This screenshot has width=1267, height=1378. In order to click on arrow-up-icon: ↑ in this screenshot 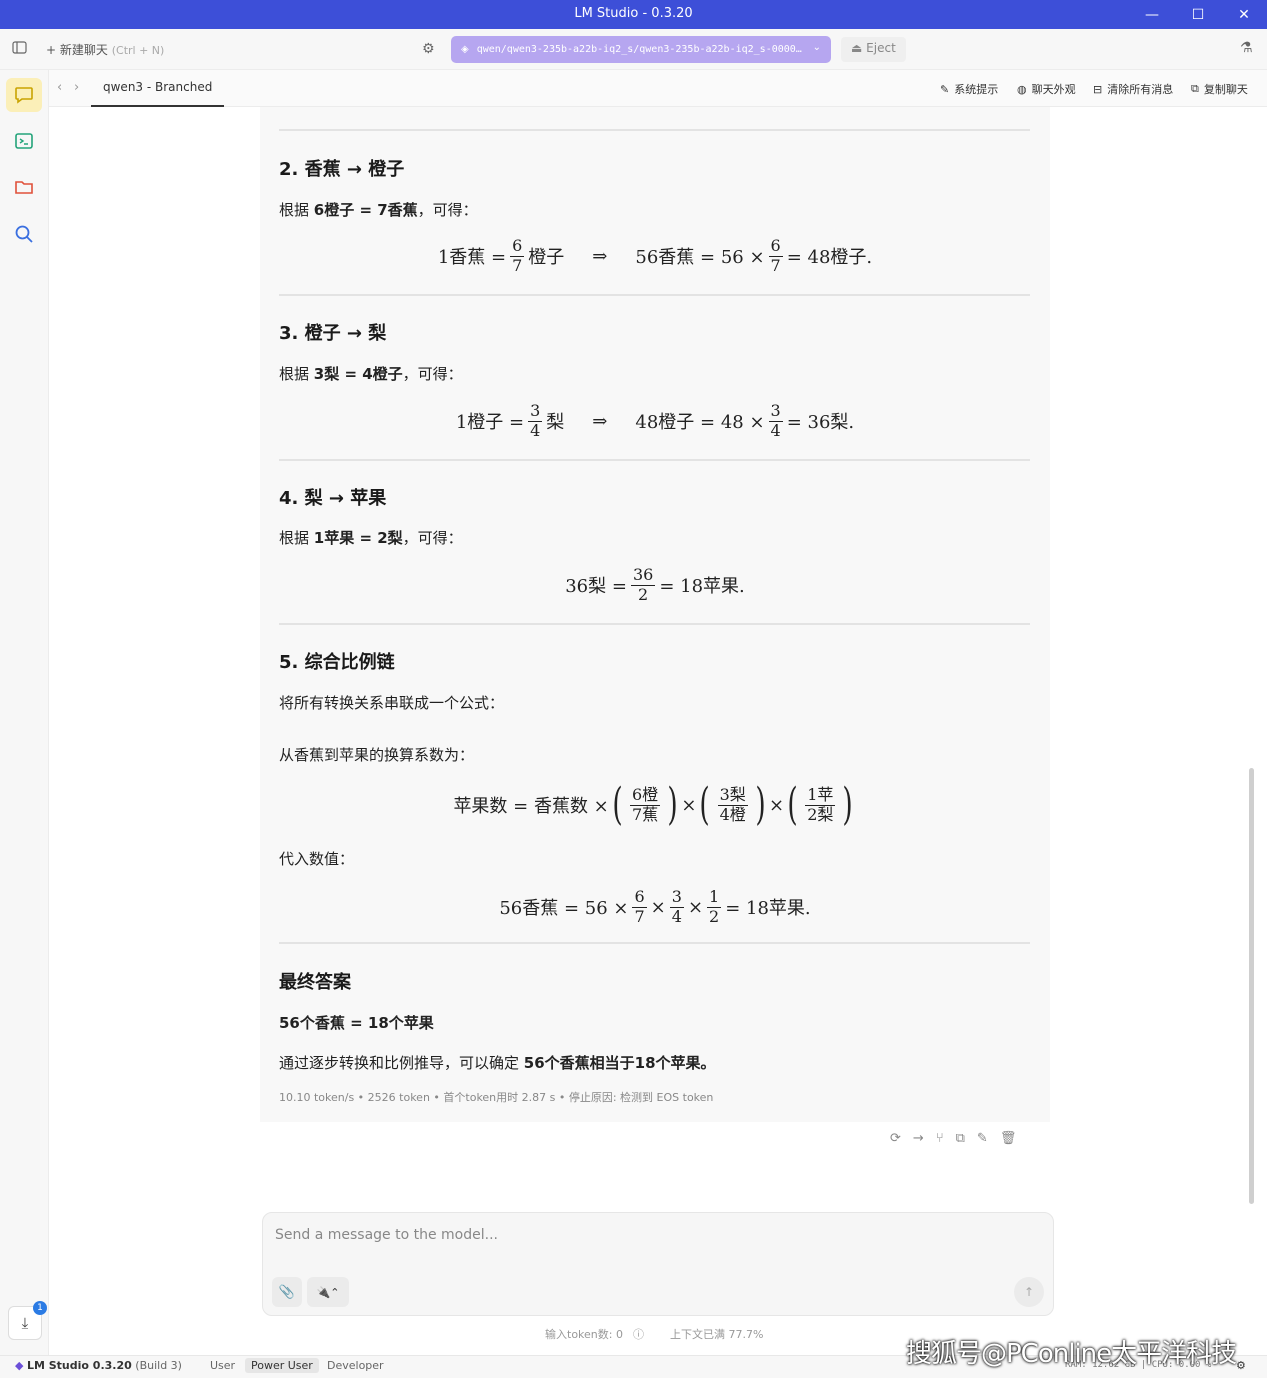, I will do `click(1029, 1292)`.